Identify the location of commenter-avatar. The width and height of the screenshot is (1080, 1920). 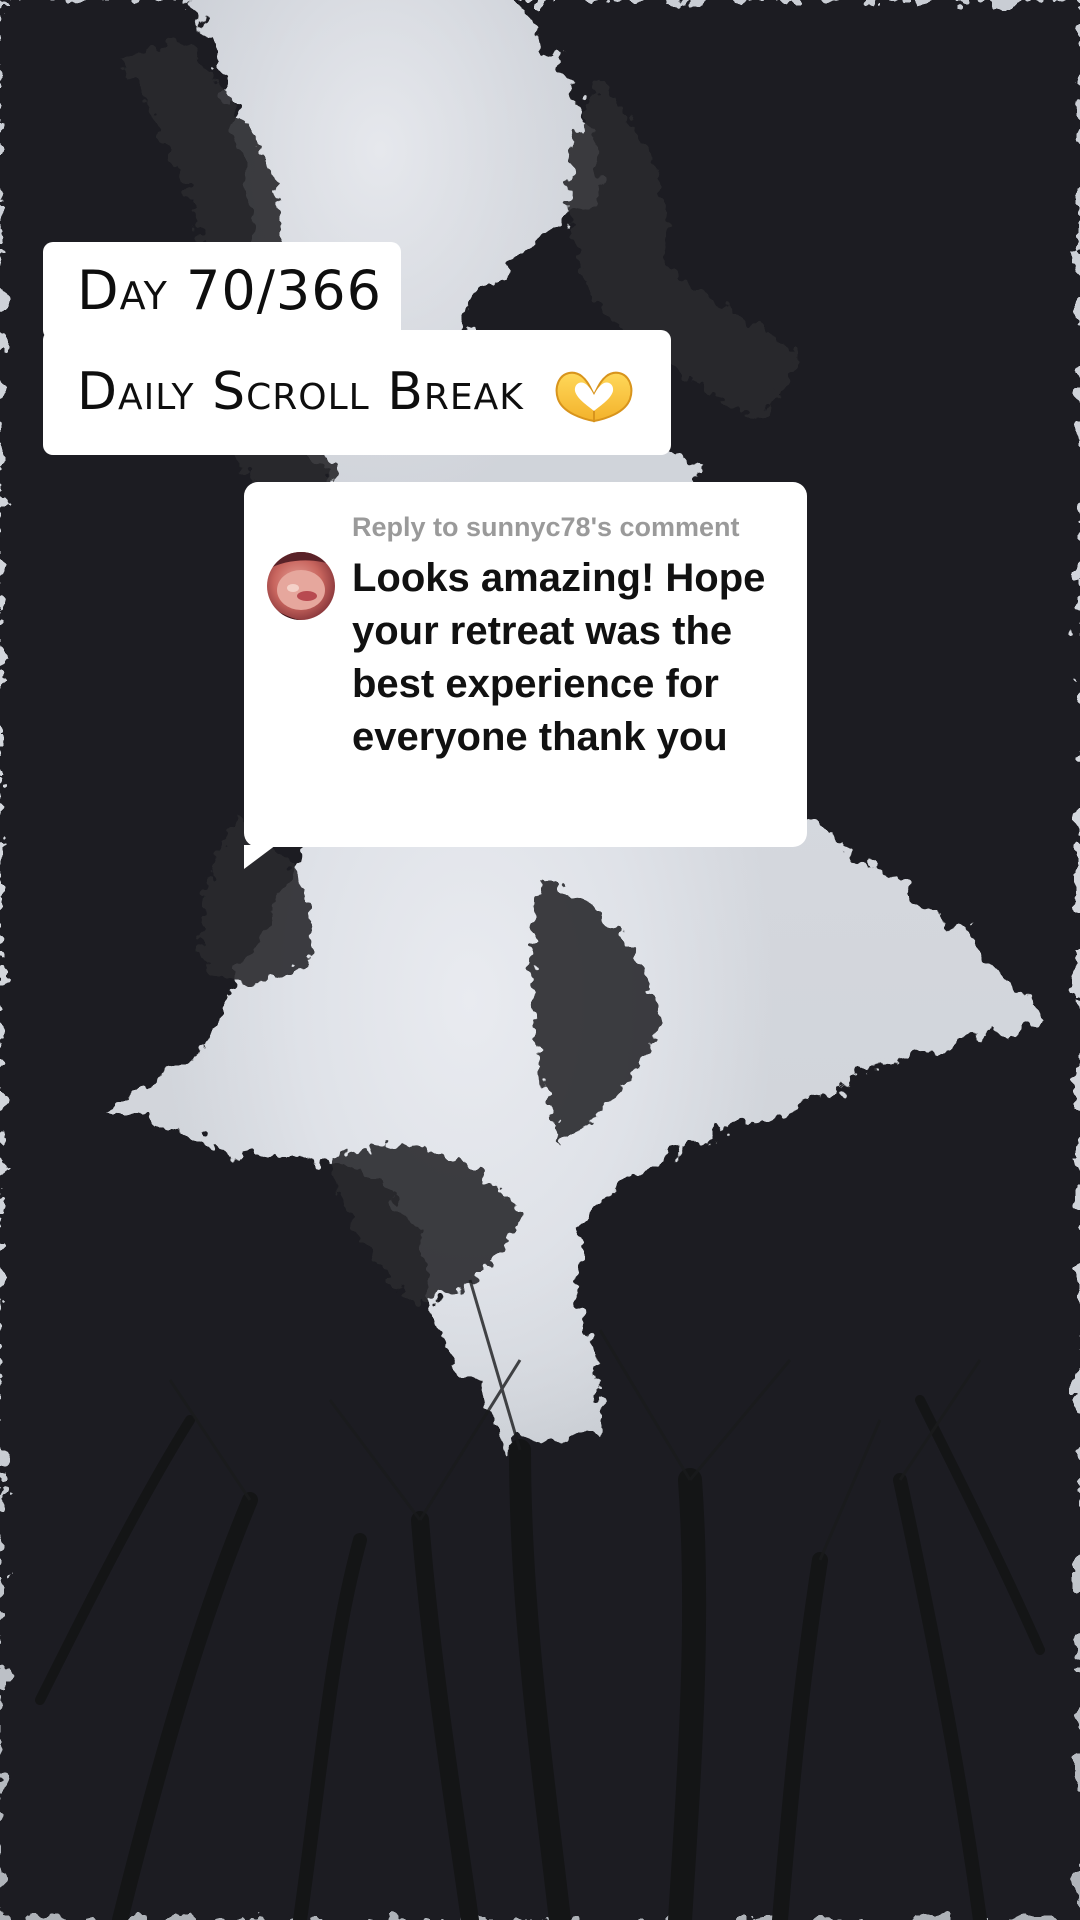
(301, 586).